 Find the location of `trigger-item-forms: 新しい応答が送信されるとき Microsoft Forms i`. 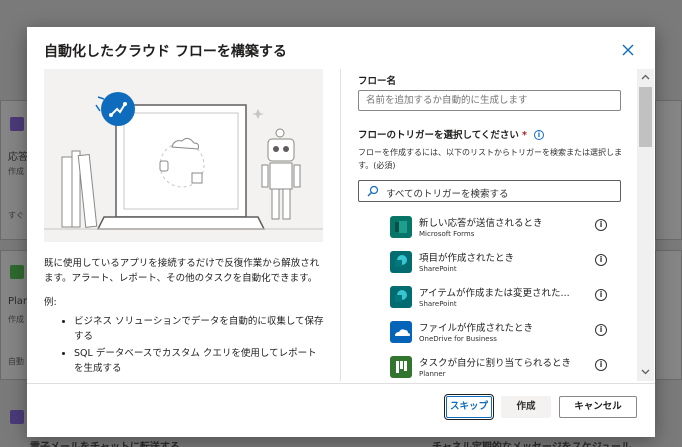

trigger-item-forms: 新しい応答が送信されるとき Microsoft Forms i is located at coordinates (504, 228).